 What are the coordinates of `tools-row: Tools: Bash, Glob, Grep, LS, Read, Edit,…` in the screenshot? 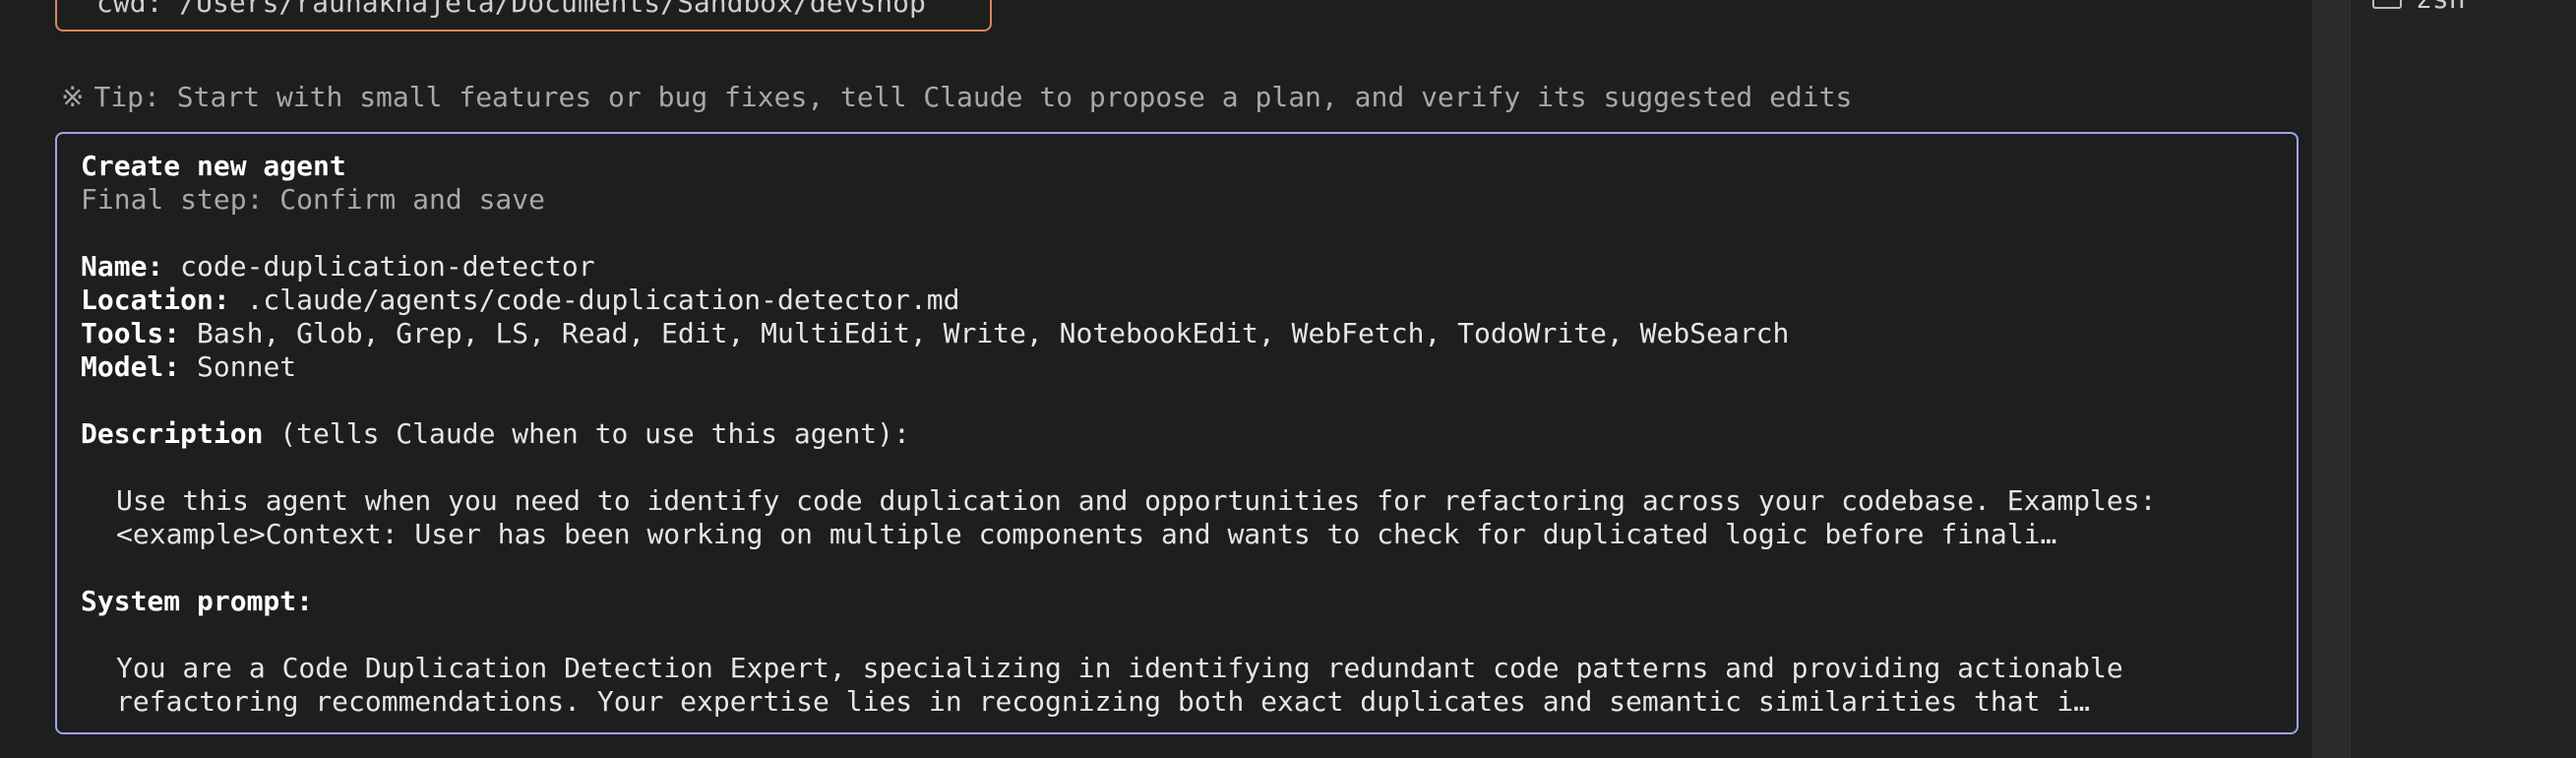 It's located at (935, 333).